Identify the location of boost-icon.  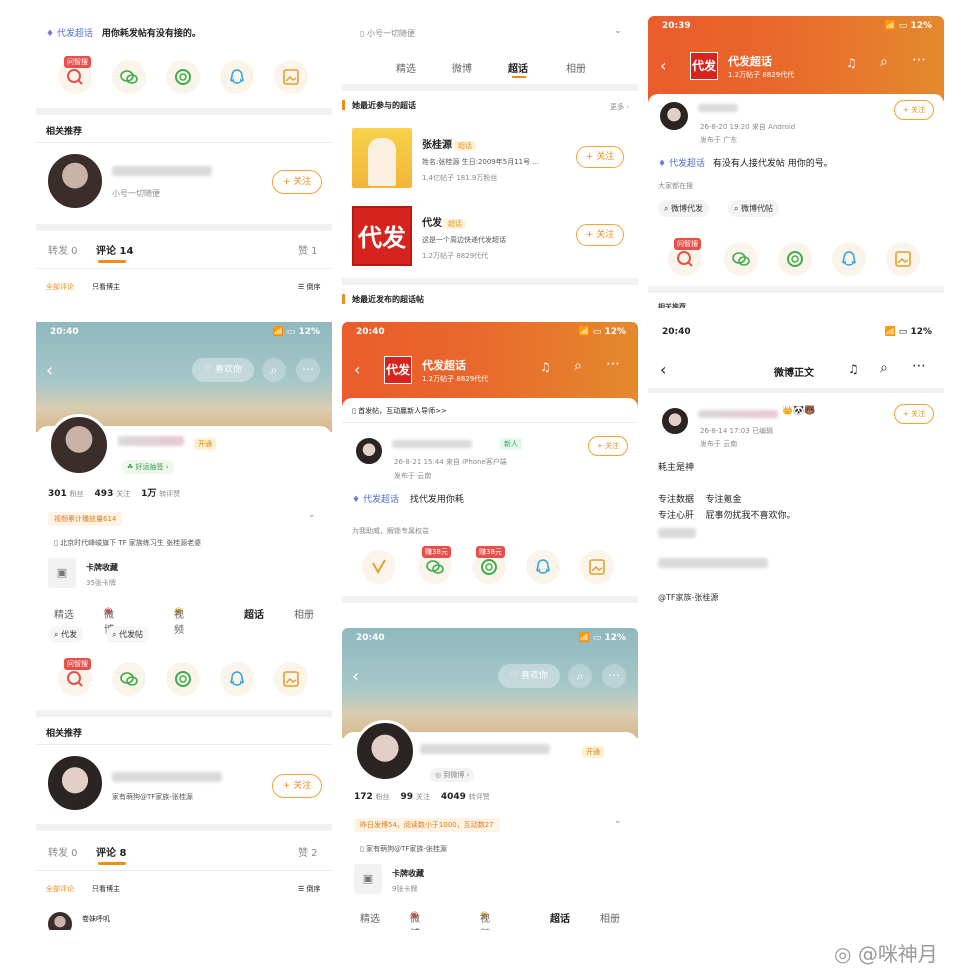
(379, 567).